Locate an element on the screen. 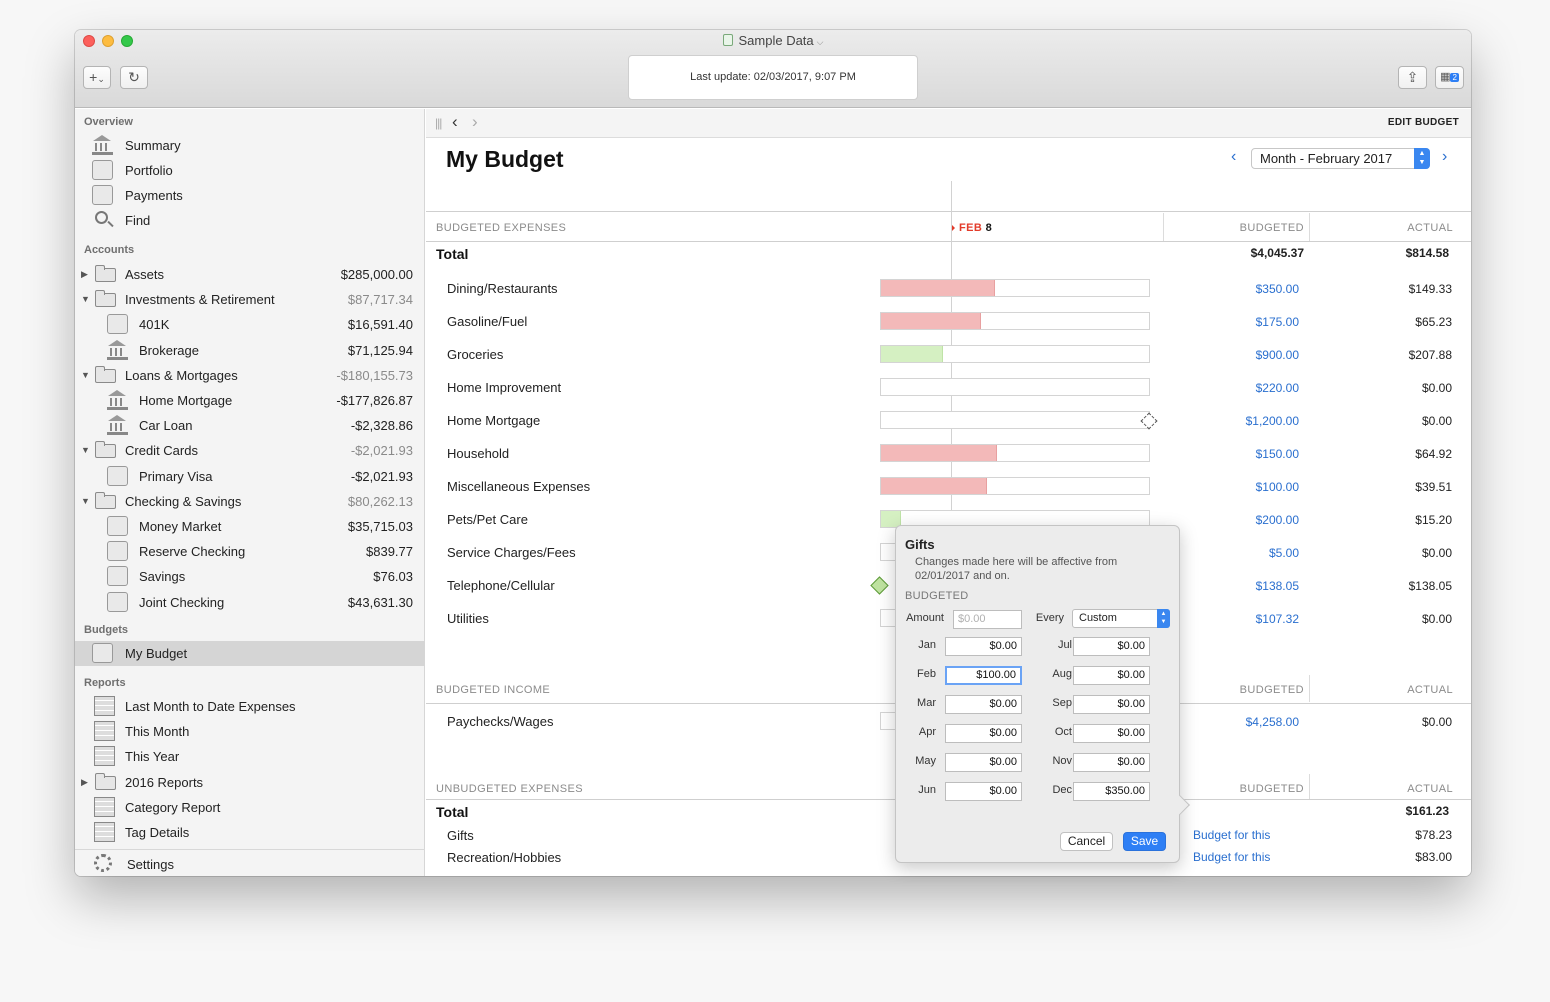 The image size is (1550, 1002). sidebar-item-account: Joint Checking $43,631.30 is located at coordinates (250, 602).